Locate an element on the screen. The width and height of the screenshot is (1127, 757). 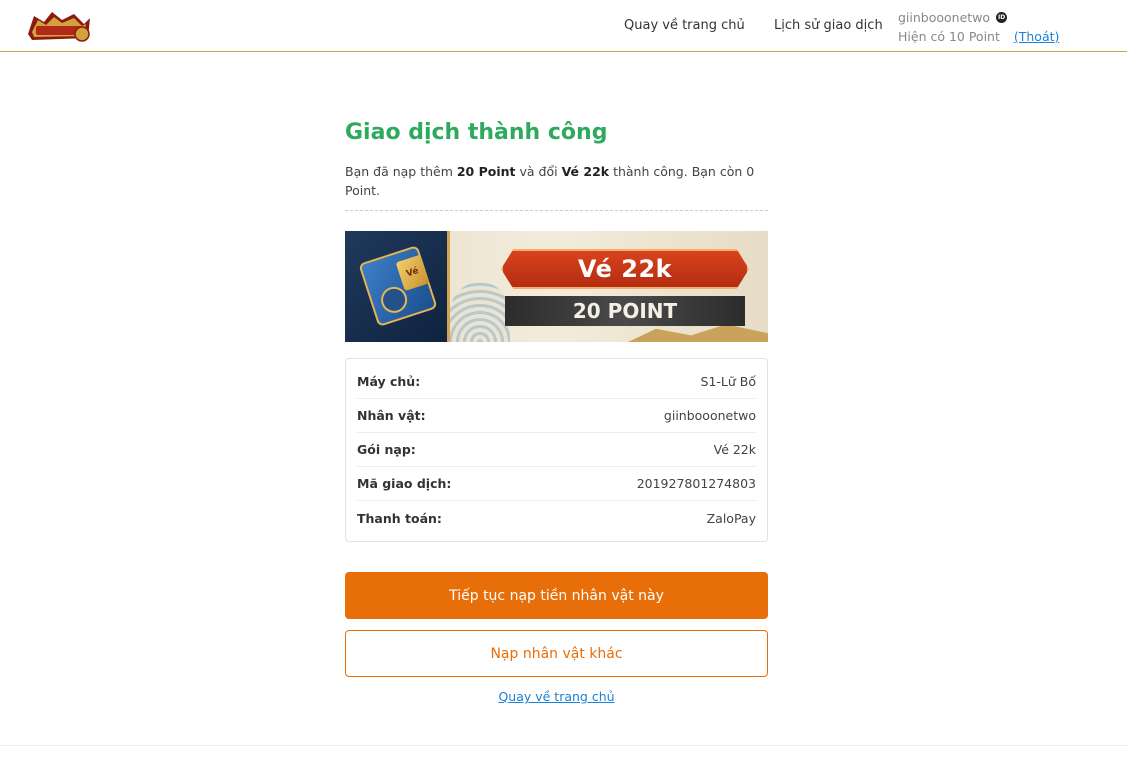
detail-label: Mã giao dịch: is located at coordinates (404, 483).